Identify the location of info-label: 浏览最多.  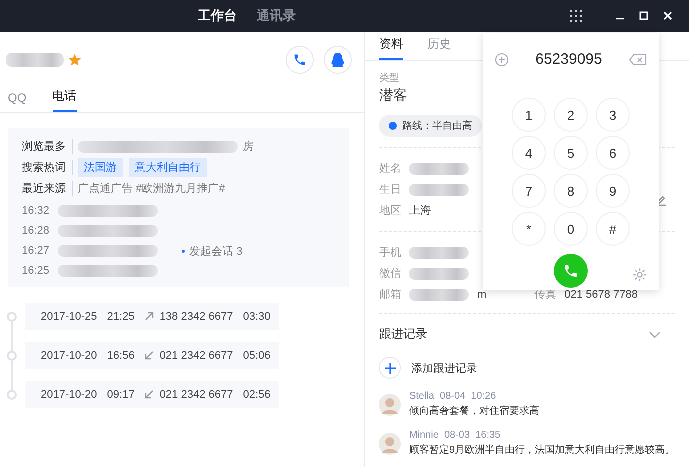
(47, 146).